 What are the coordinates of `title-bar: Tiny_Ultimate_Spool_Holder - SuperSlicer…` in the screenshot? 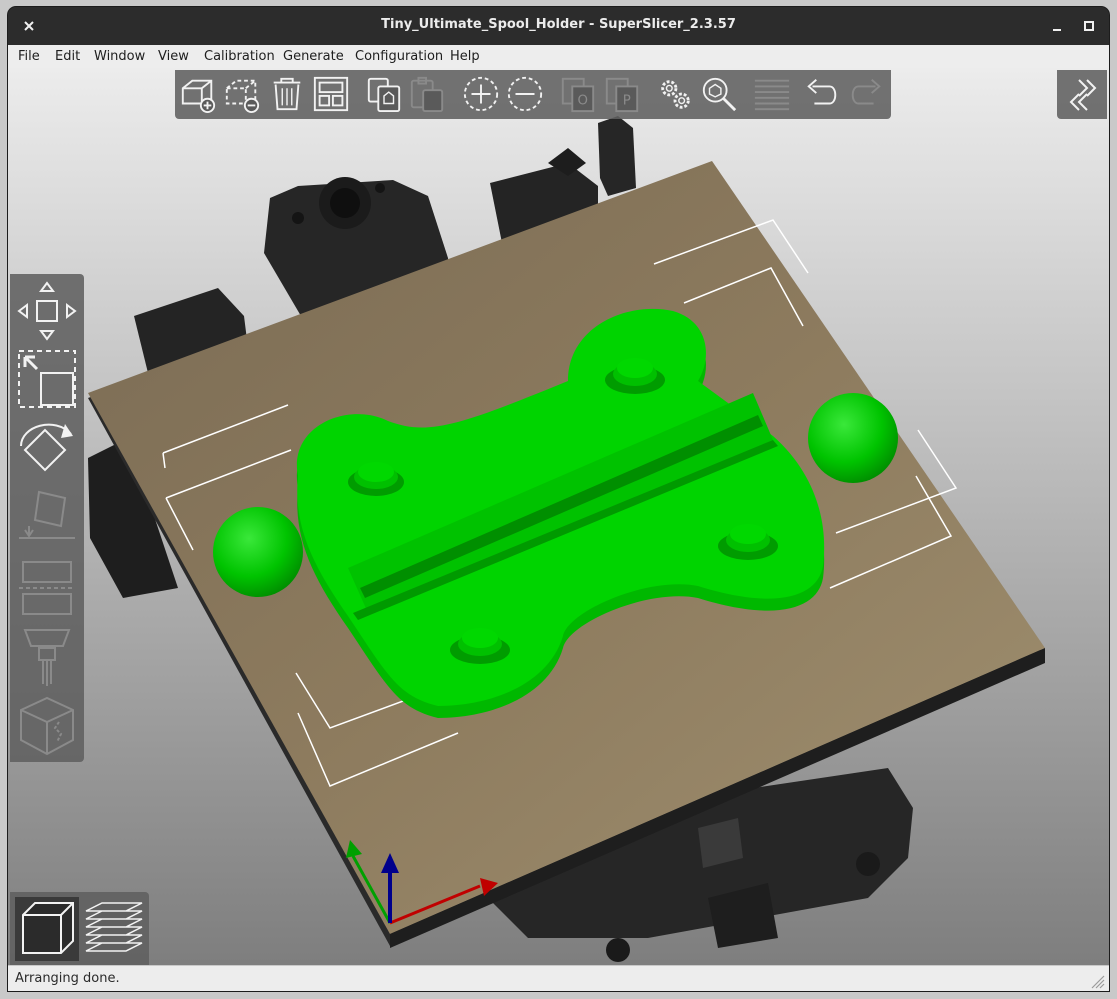 It's located at (558, 26).